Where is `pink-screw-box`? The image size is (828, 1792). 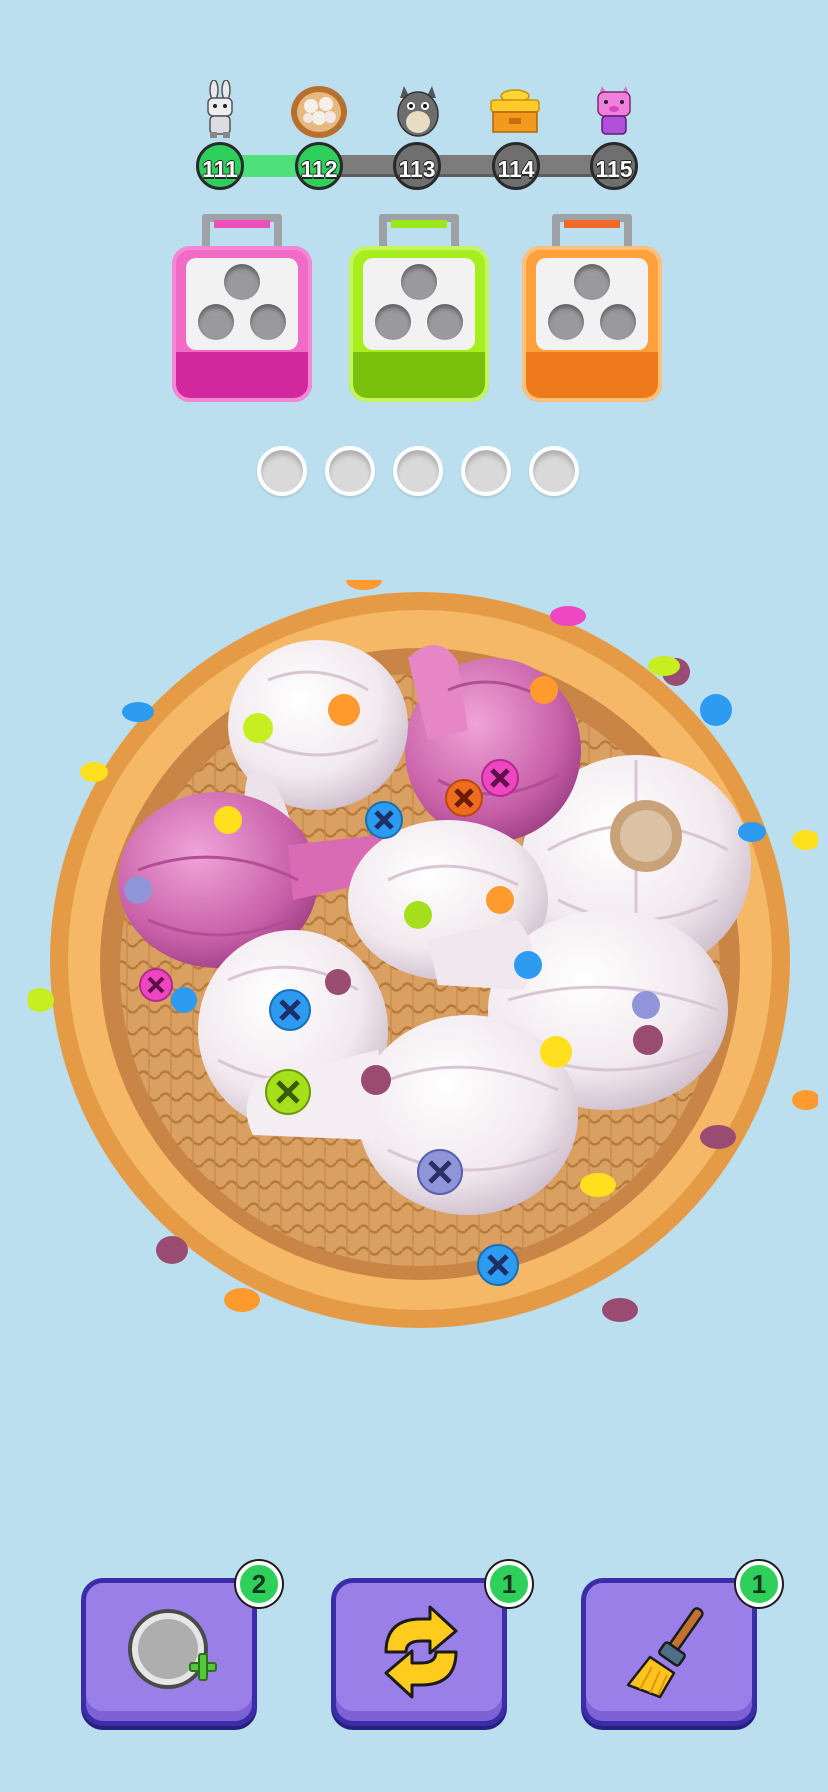
pink-screw-box is located at coordinates (242, 307).